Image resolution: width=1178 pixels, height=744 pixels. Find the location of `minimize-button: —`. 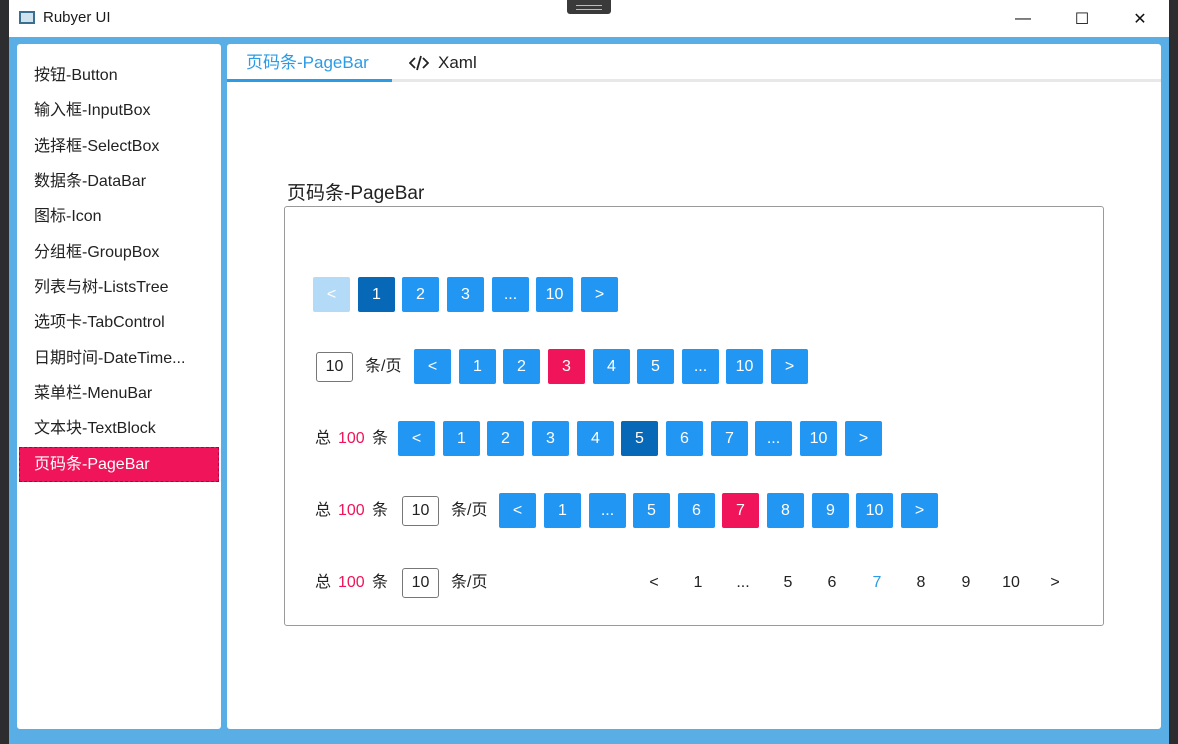

minimize-button: — is located at coordinates (1023, 18).